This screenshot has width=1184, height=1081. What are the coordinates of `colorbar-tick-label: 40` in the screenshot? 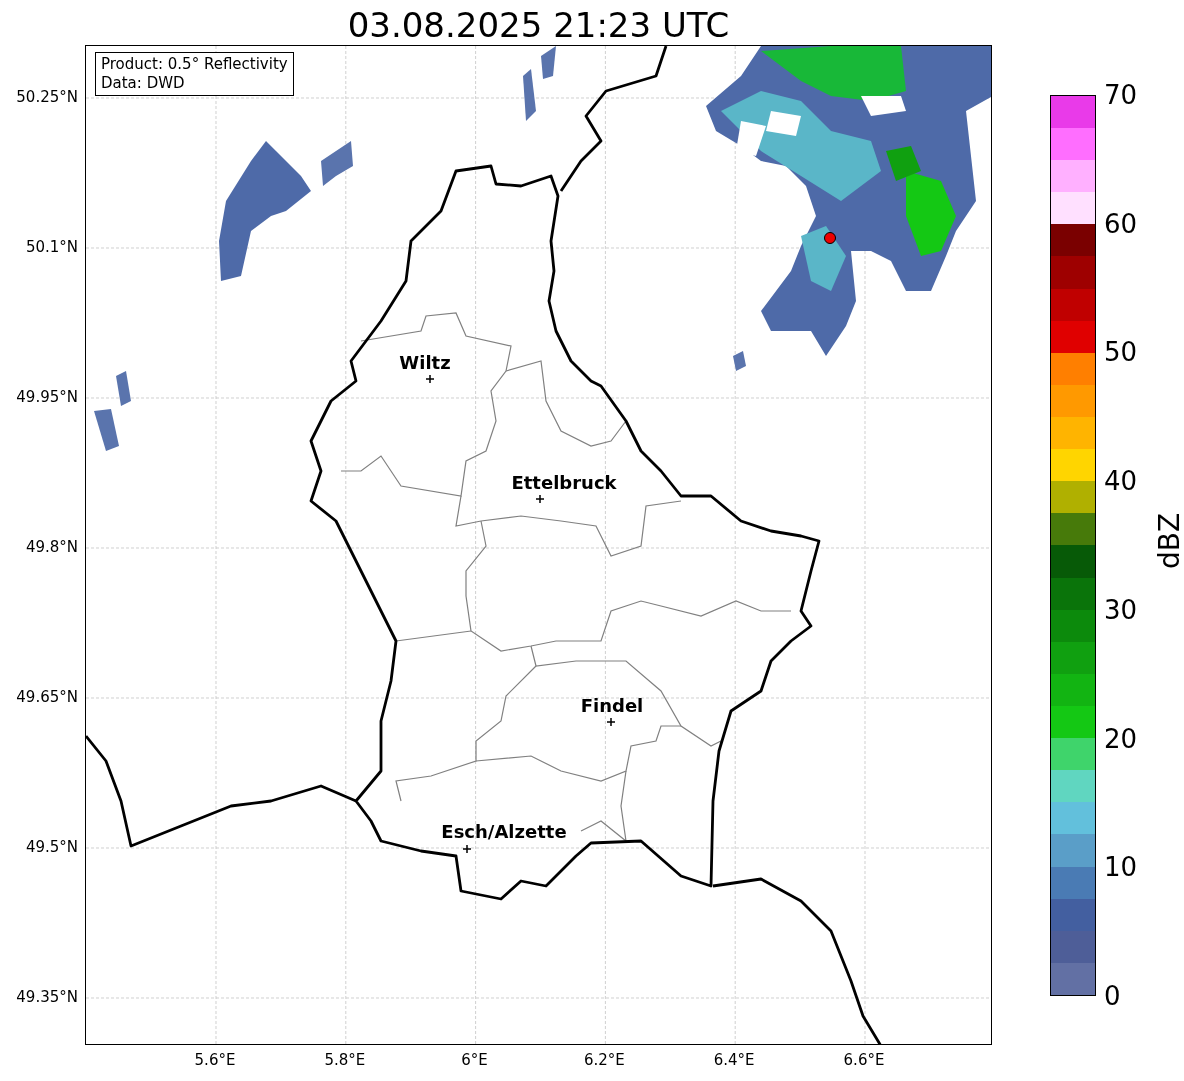 It's located at (1121, 481).